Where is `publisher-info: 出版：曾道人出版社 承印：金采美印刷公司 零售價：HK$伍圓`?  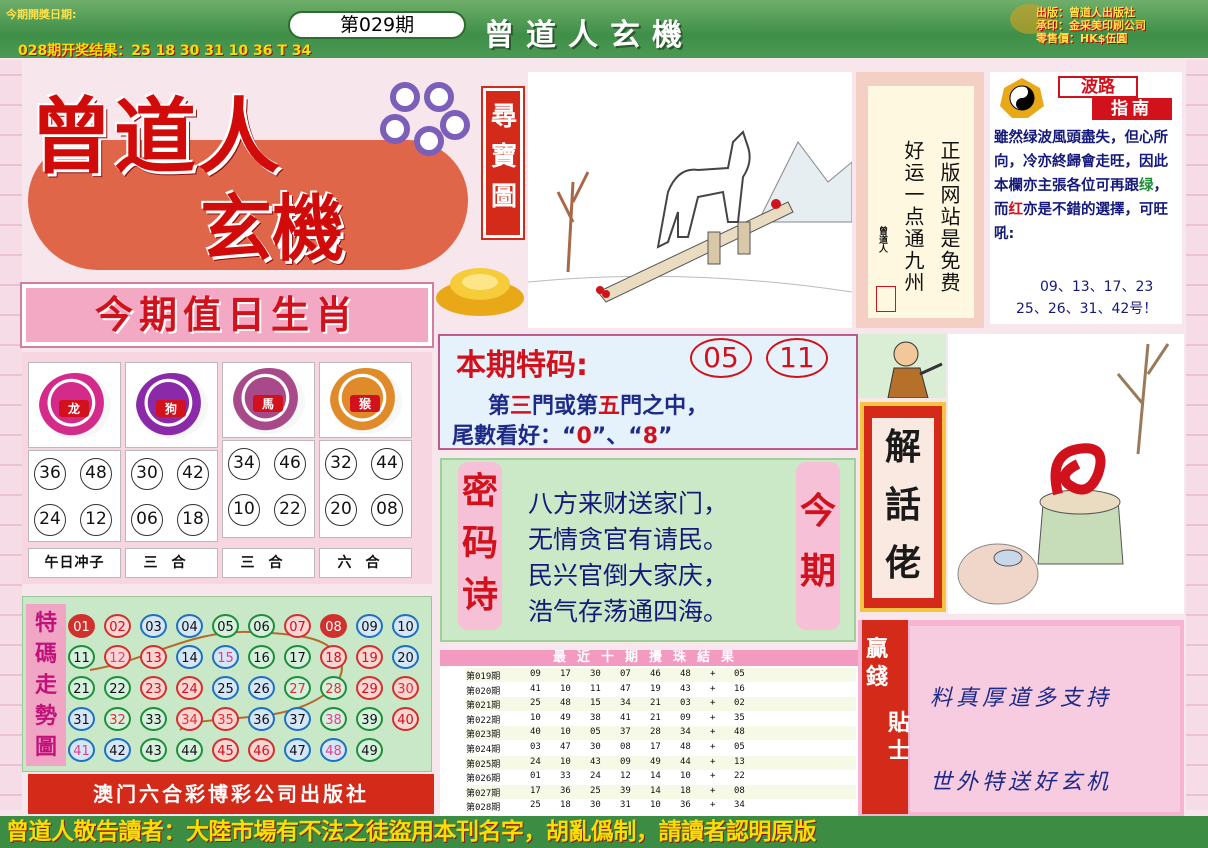
publisher-info: 出版：曾道人出版社 承印：金采美印刷公司 零售價：HK$伍圓 is located at coordinates (1091, 25).